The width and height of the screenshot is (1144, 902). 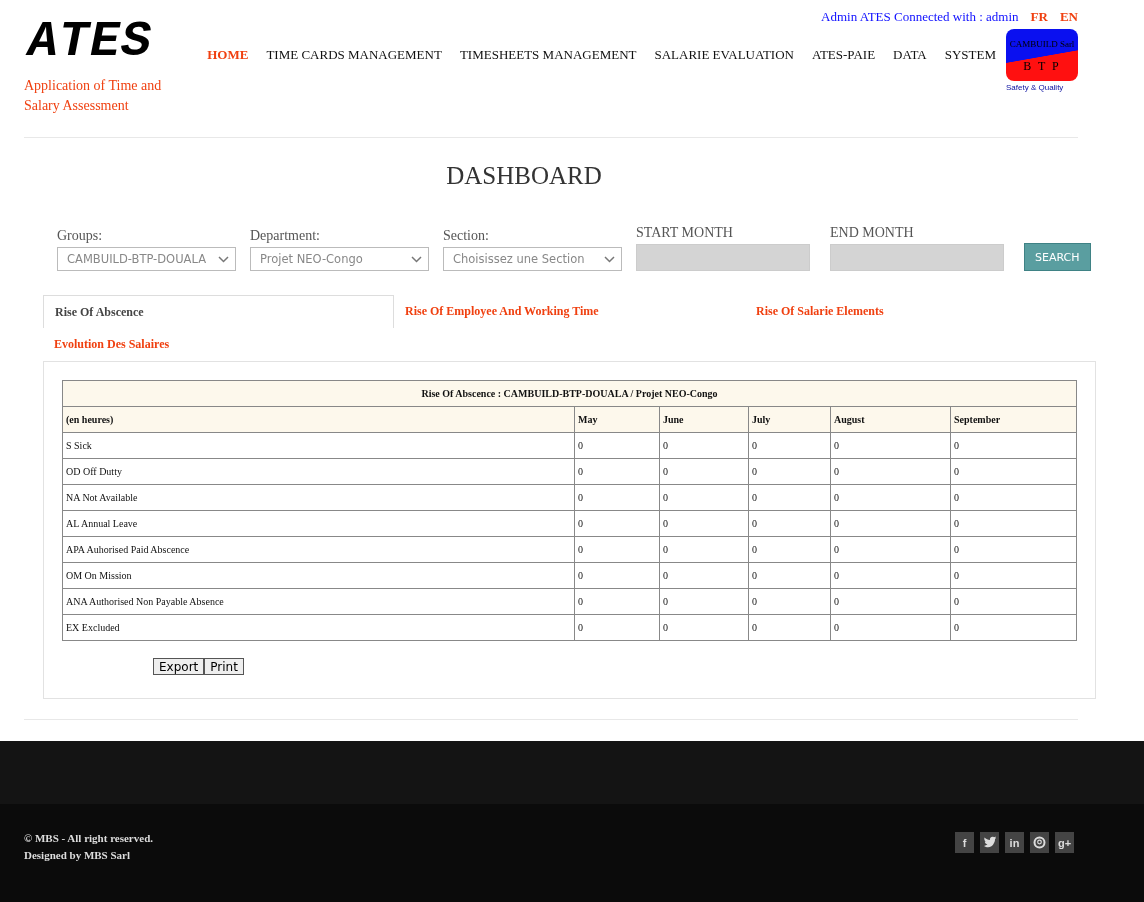 I want to click on nav-link: SALARIE EVALUATION, so click(x=724, y=55).